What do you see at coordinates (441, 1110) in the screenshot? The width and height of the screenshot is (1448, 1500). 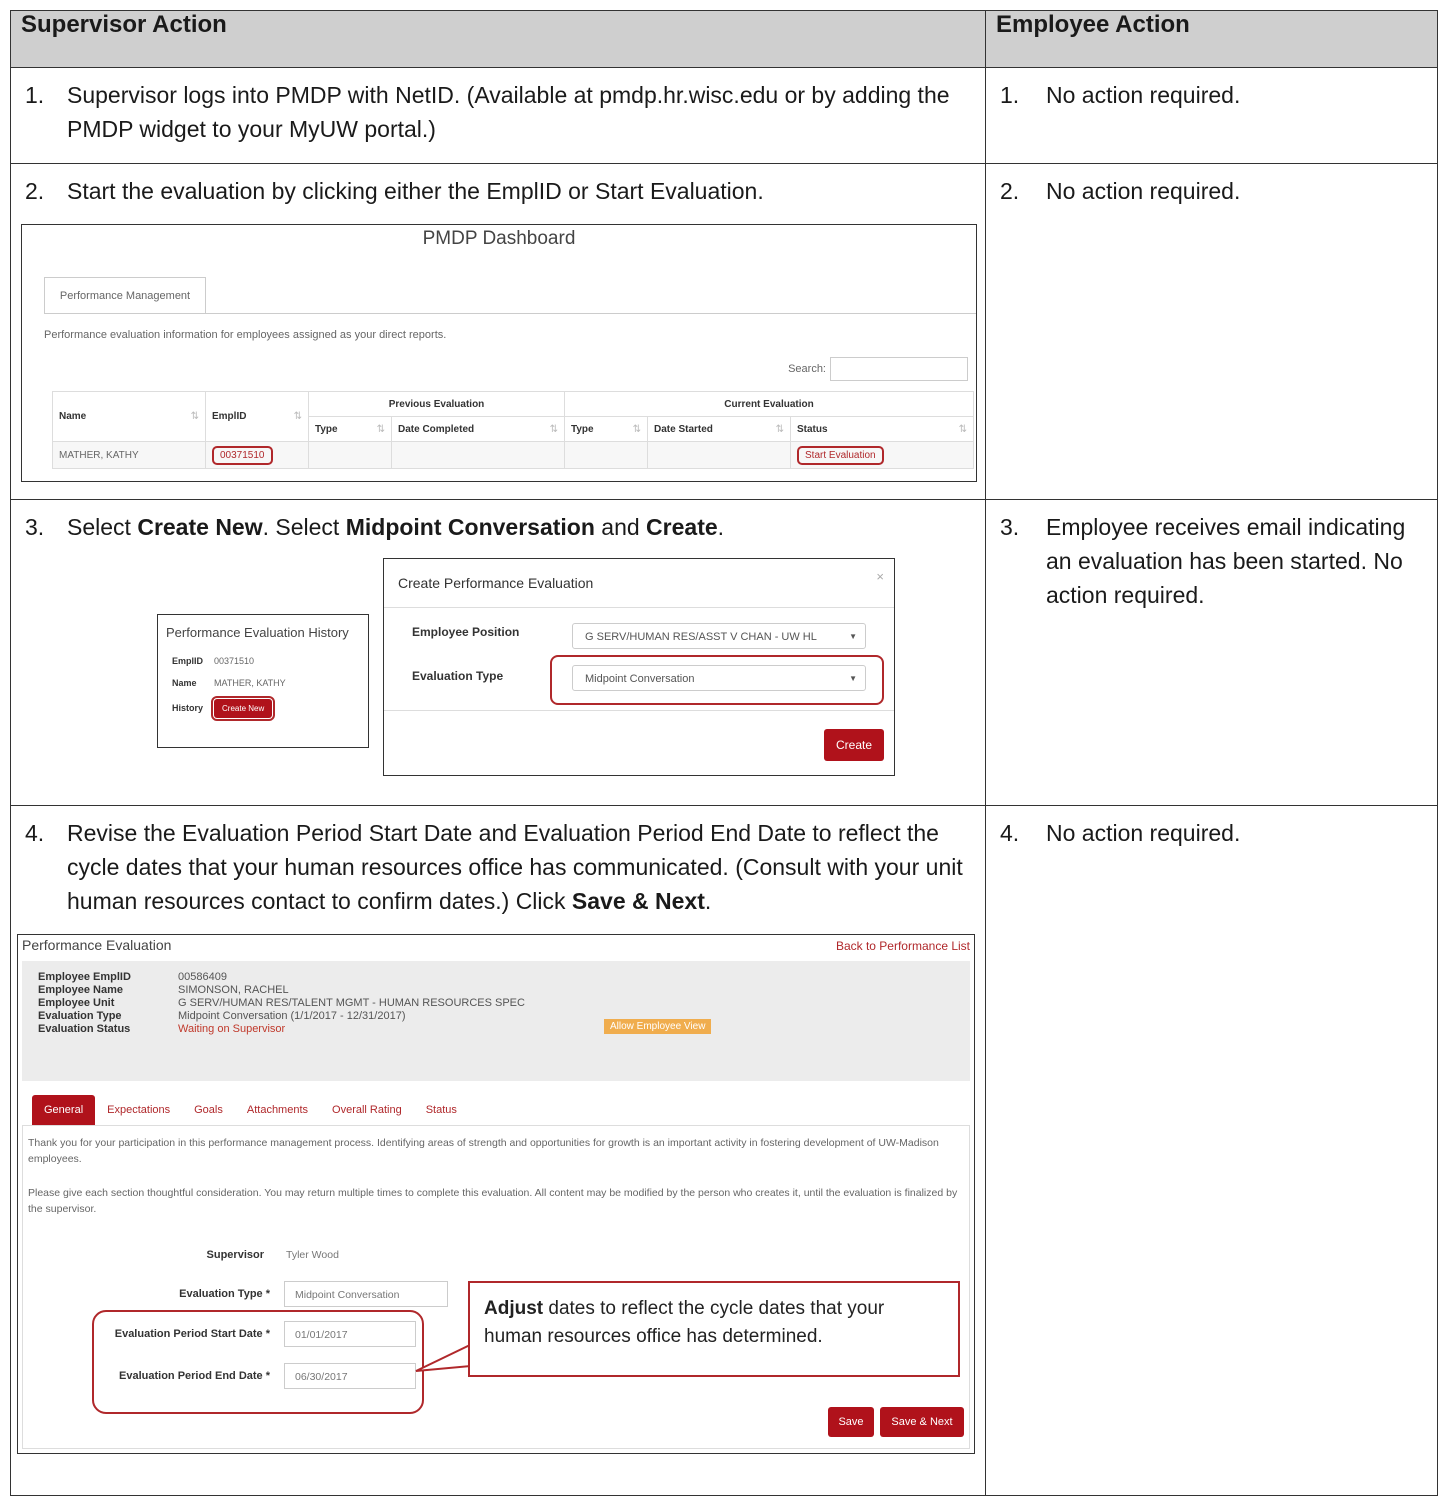 I see `tab-status: Status` at bounding box center [441, 1110].